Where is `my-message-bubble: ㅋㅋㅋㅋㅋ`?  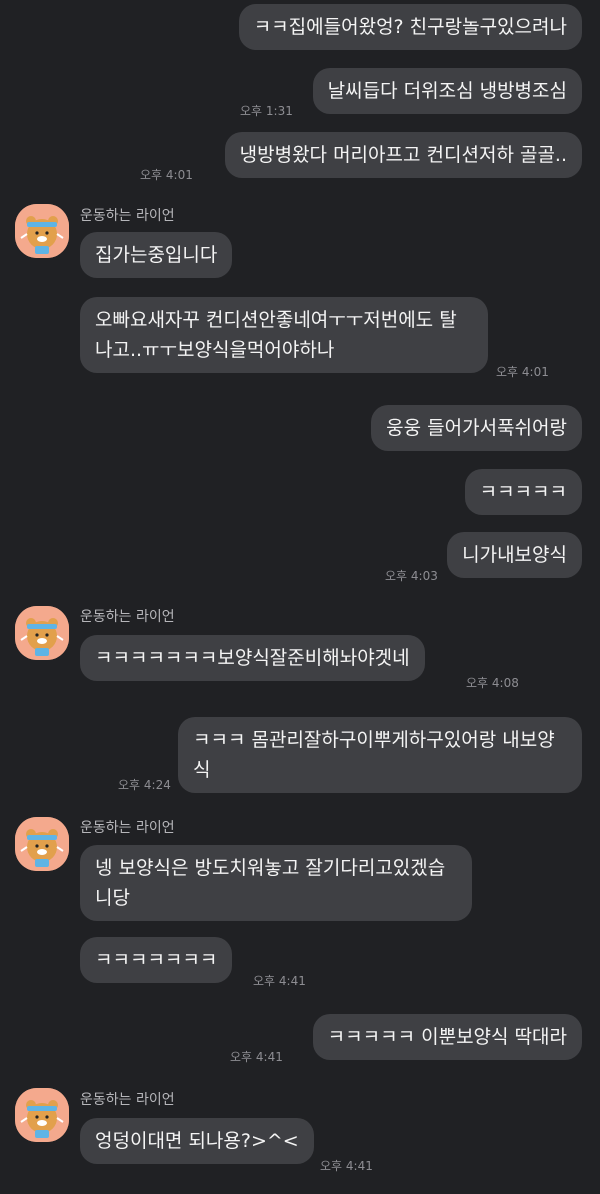 my-message-bubble: ㅋㅋㅋㅋㅋ is located at coordinates (523, 492).